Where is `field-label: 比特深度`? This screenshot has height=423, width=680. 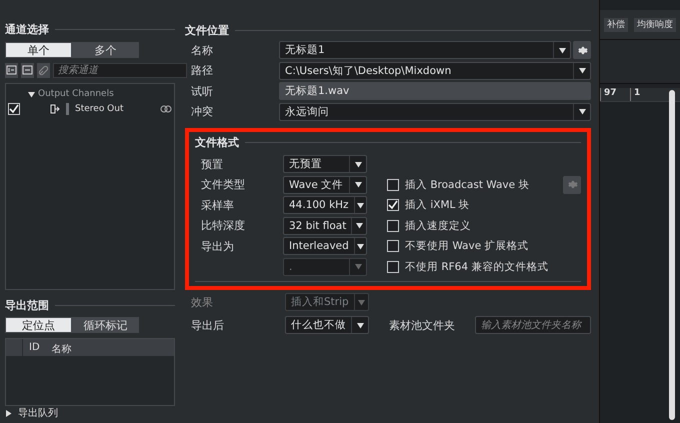 field-label: 比特深度 is located at coordinates (223, 225).